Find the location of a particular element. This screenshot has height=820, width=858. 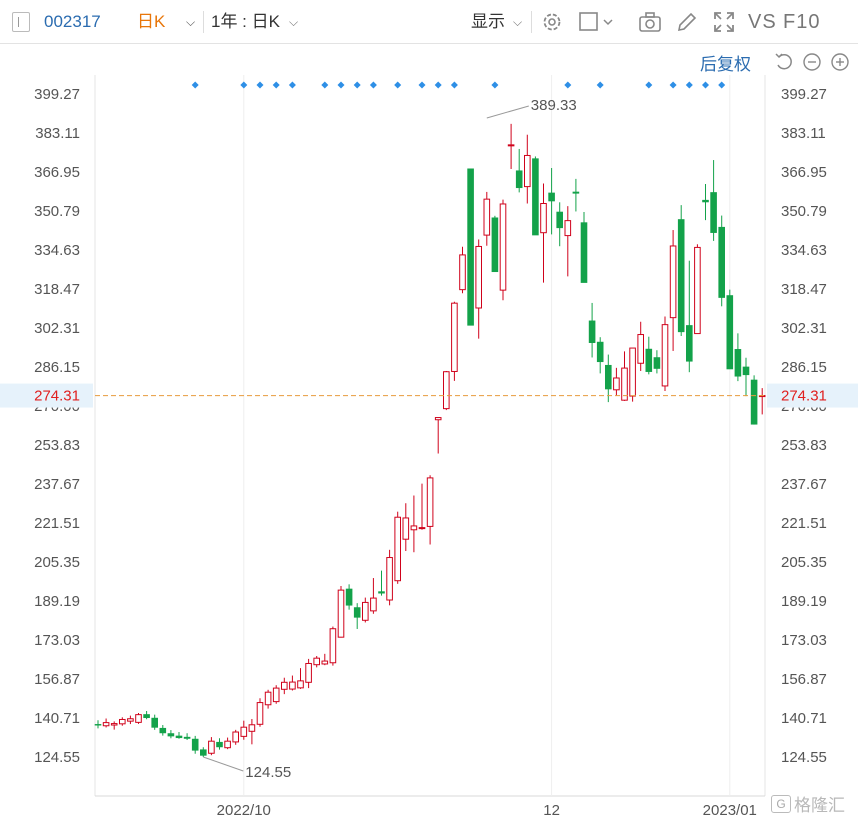

watermark: 格隆汇 is located at coordinates (819, 805).